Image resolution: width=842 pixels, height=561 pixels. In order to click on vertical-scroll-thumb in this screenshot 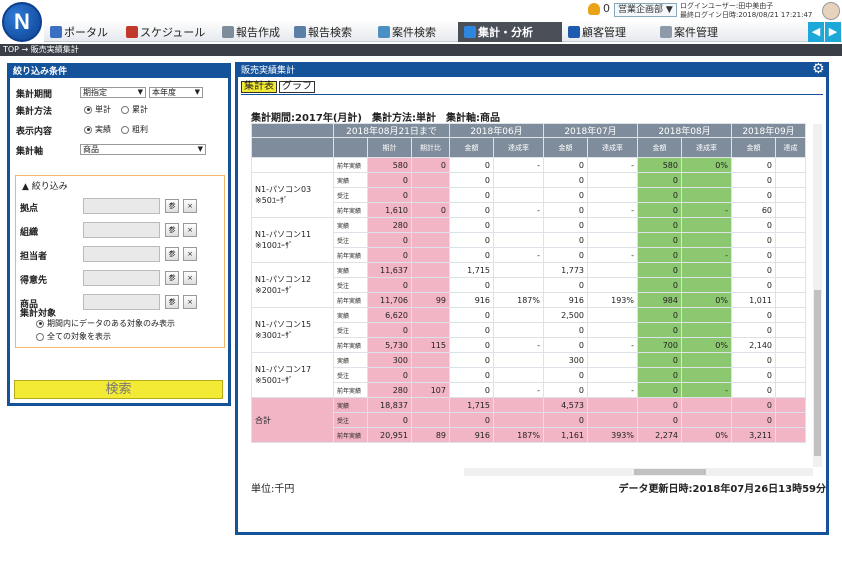, I will do `click(817, 373)`.